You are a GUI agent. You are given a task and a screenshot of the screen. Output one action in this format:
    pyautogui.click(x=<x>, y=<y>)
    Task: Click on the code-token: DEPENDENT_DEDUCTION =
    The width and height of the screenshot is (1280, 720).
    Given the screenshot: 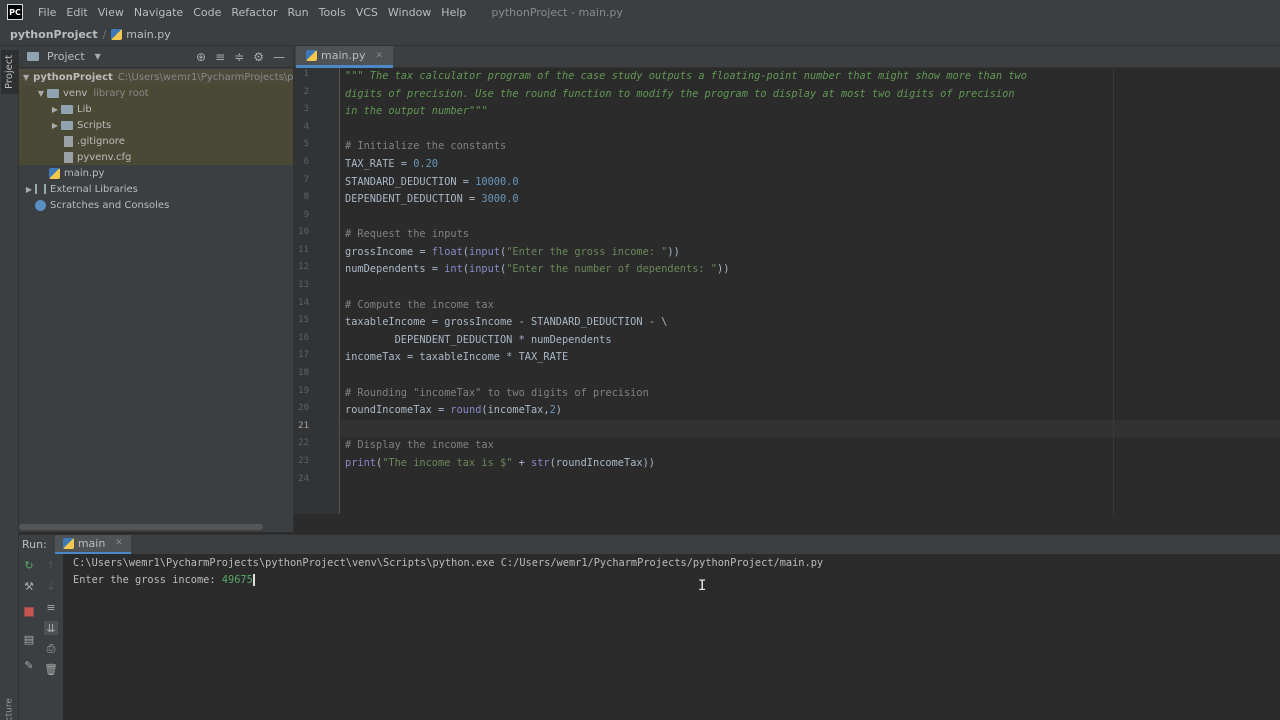 What is the action you would take?
    pyautogui.click(x=413, y=199)
    